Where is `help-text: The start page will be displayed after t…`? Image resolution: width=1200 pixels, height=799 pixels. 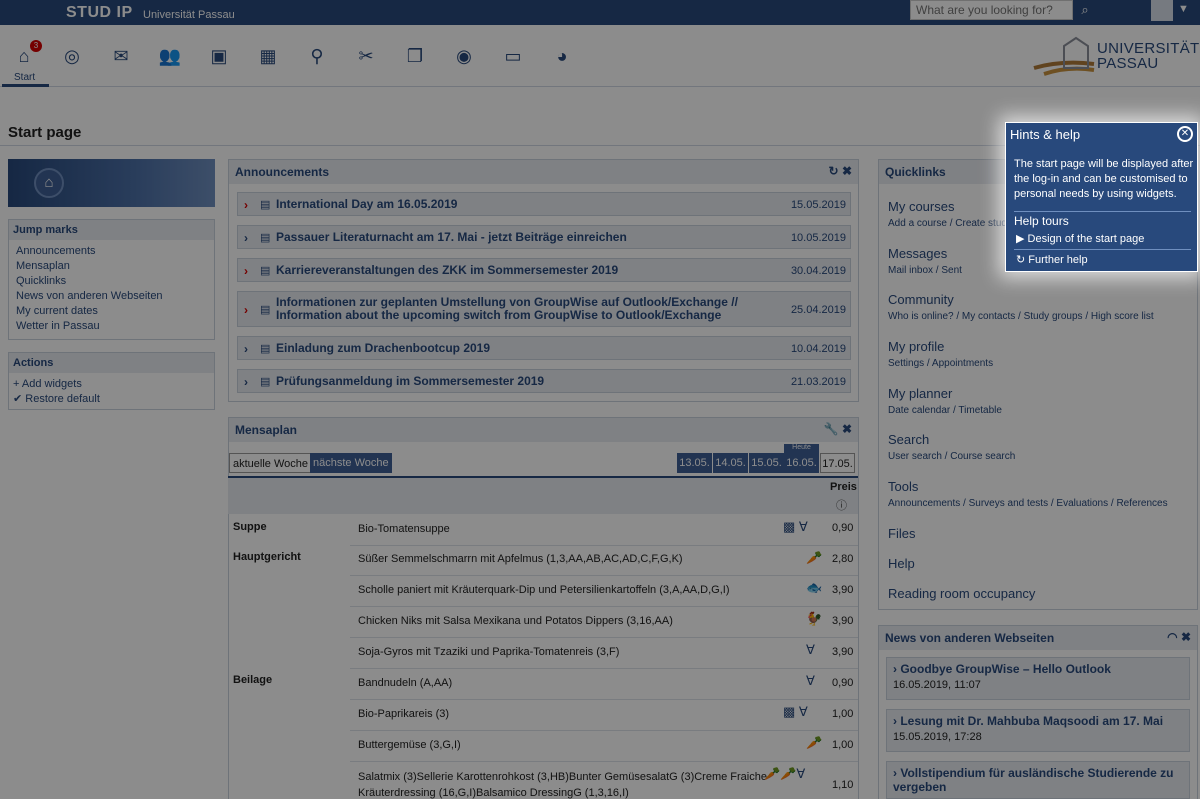 help-text: The start page will be displayed after t… is located at coordinates (1104, 179).